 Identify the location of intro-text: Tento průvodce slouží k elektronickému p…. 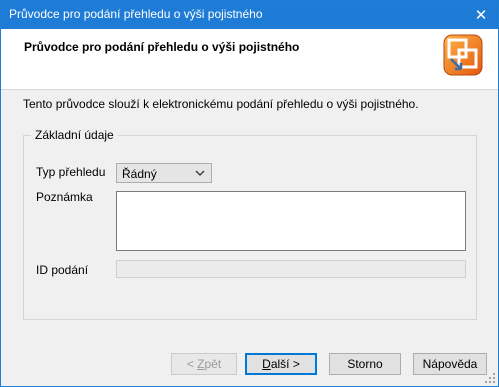
(221, 104).